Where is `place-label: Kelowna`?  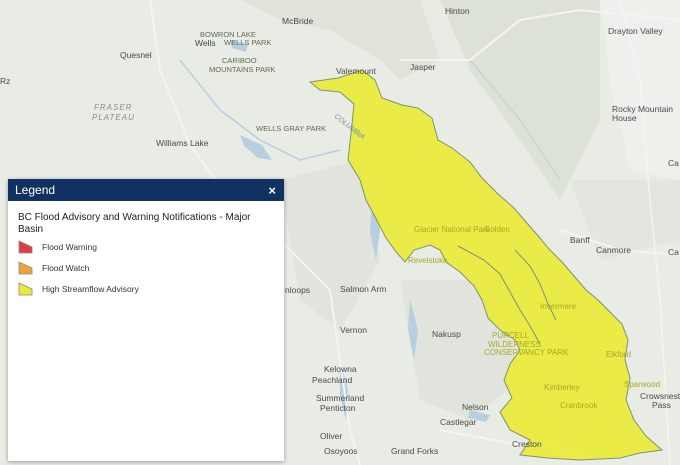 place-label: Kelowna is located at coordinates (340, 369).